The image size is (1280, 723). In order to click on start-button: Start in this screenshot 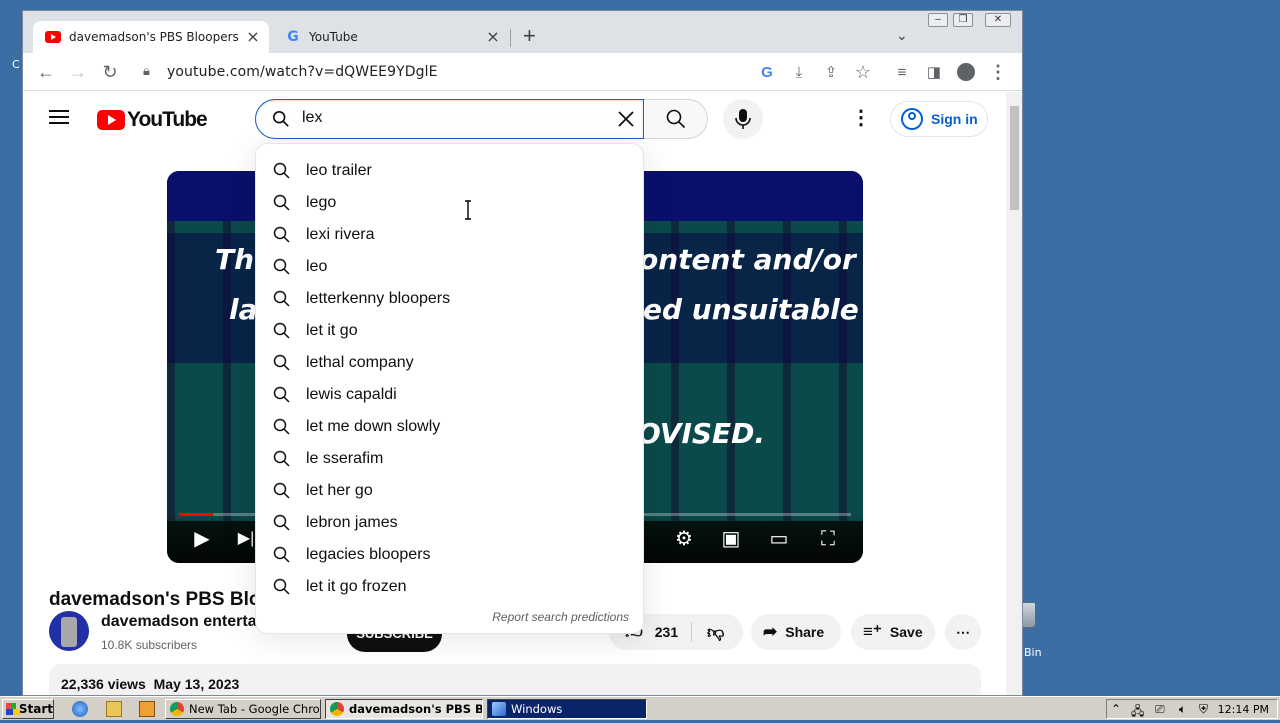, I will do `click(28, 709)`.